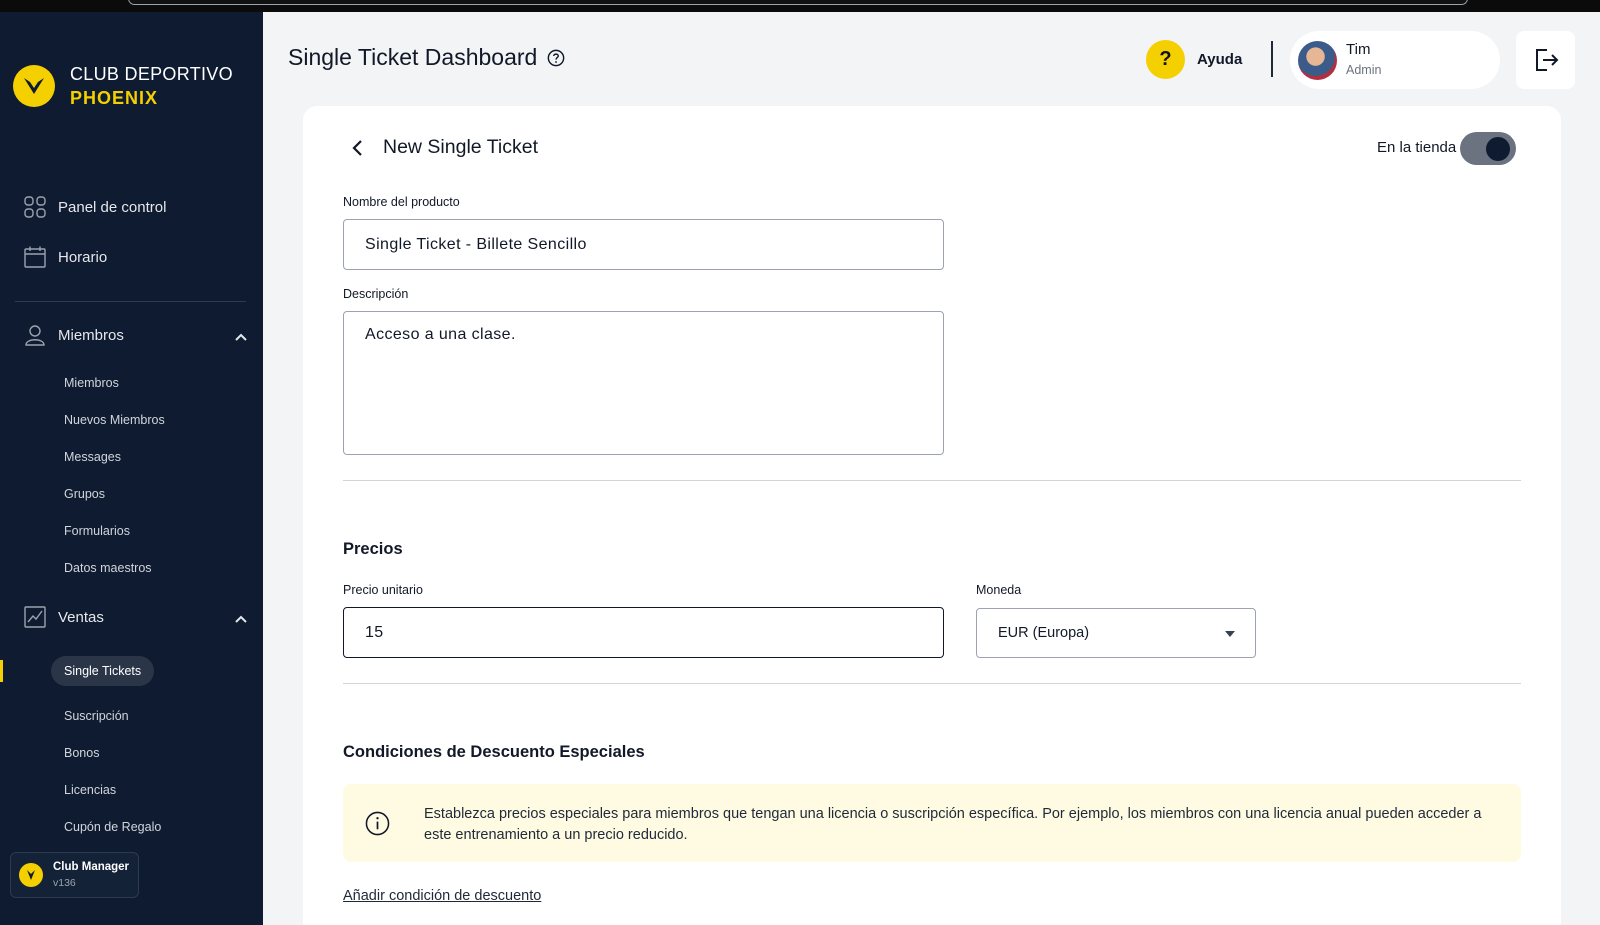 The image size is (1600, 925). Describe the element at coordinates (91, 383) in the screenshot. I see `sidebar-item-miembros: Miembros` at that location.